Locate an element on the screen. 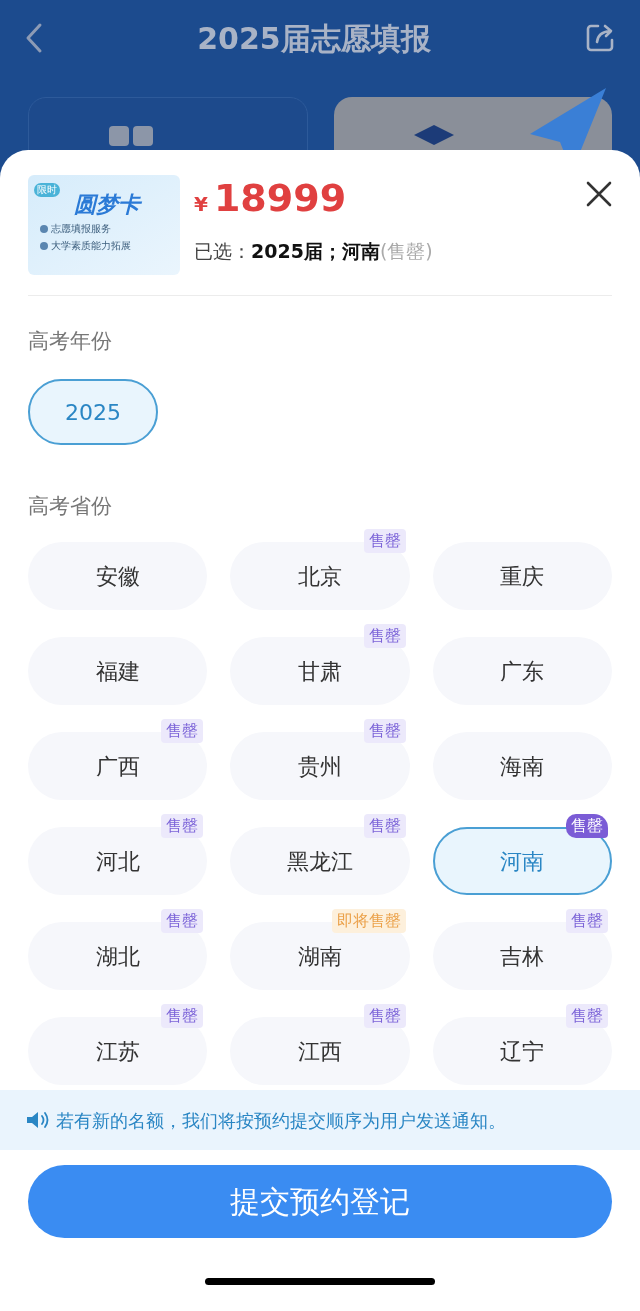  selected-label: 已选： is located at coordinates (222, 251).